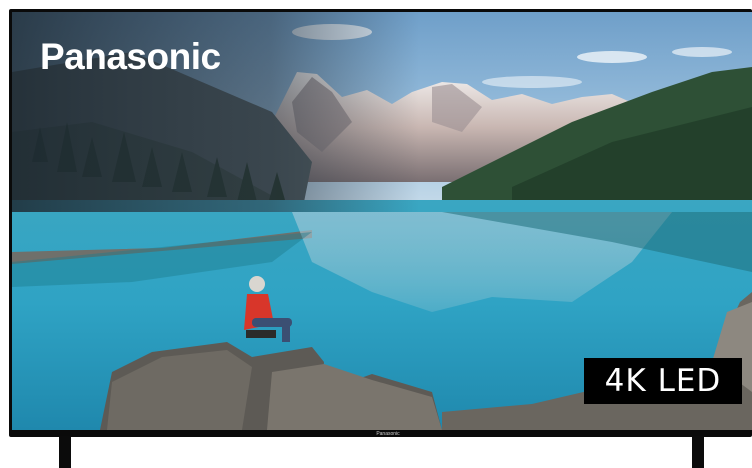  I want to click on bezel-brand-label: Panasonic, so click(388, 434).